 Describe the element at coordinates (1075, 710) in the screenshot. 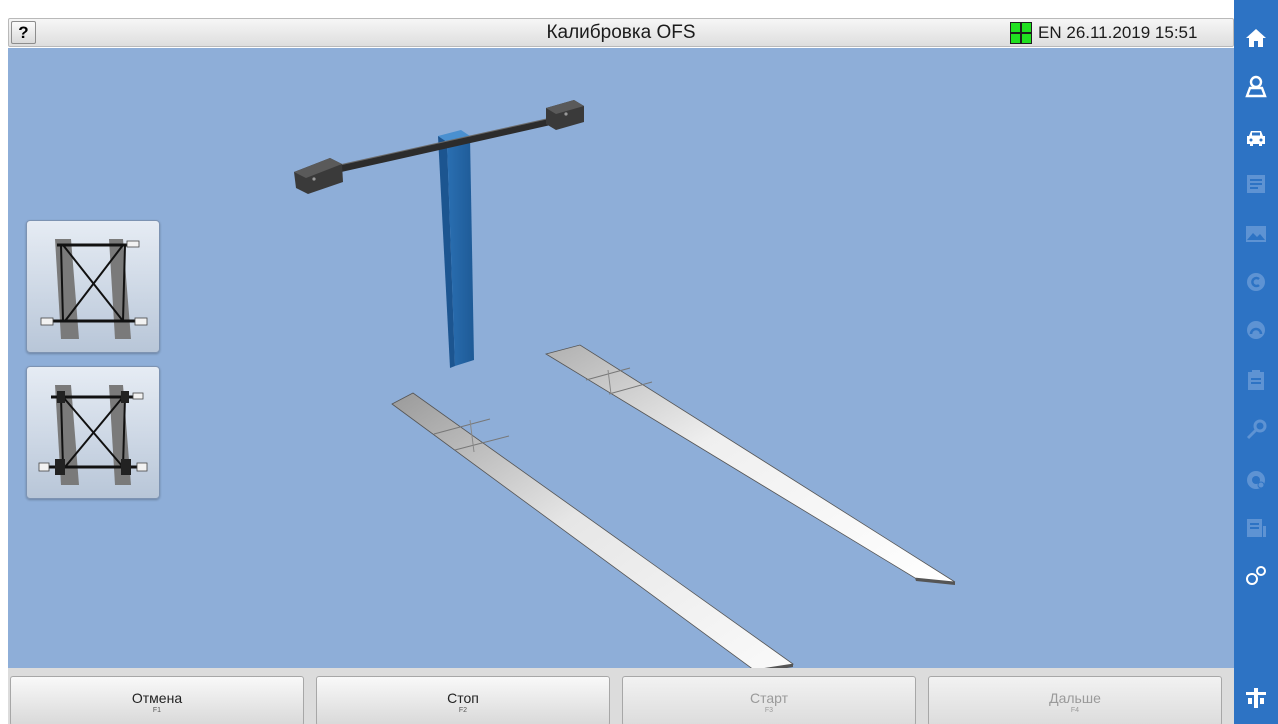

I see `next-button-key: F4` at that location.